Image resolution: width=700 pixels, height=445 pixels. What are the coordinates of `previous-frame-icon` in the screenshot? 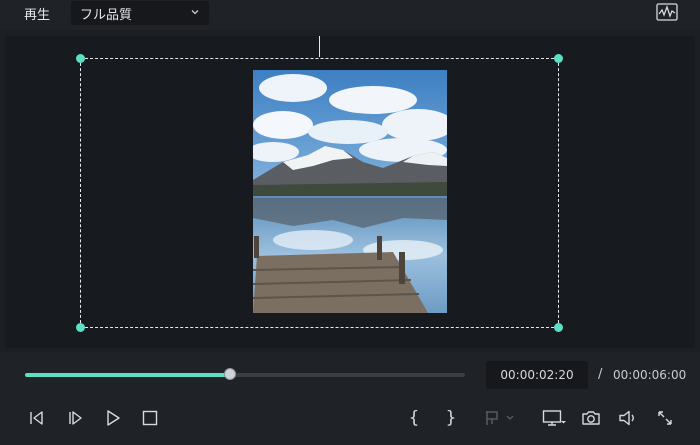 It's located at (36, 418).